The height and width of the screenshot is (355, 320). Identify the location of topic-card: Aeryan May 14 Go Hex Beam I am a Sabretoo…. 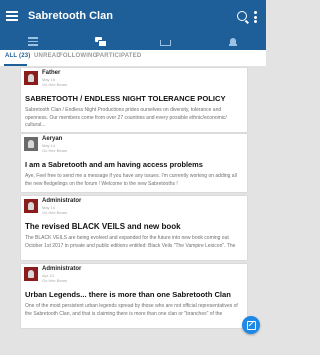
(134, 163).